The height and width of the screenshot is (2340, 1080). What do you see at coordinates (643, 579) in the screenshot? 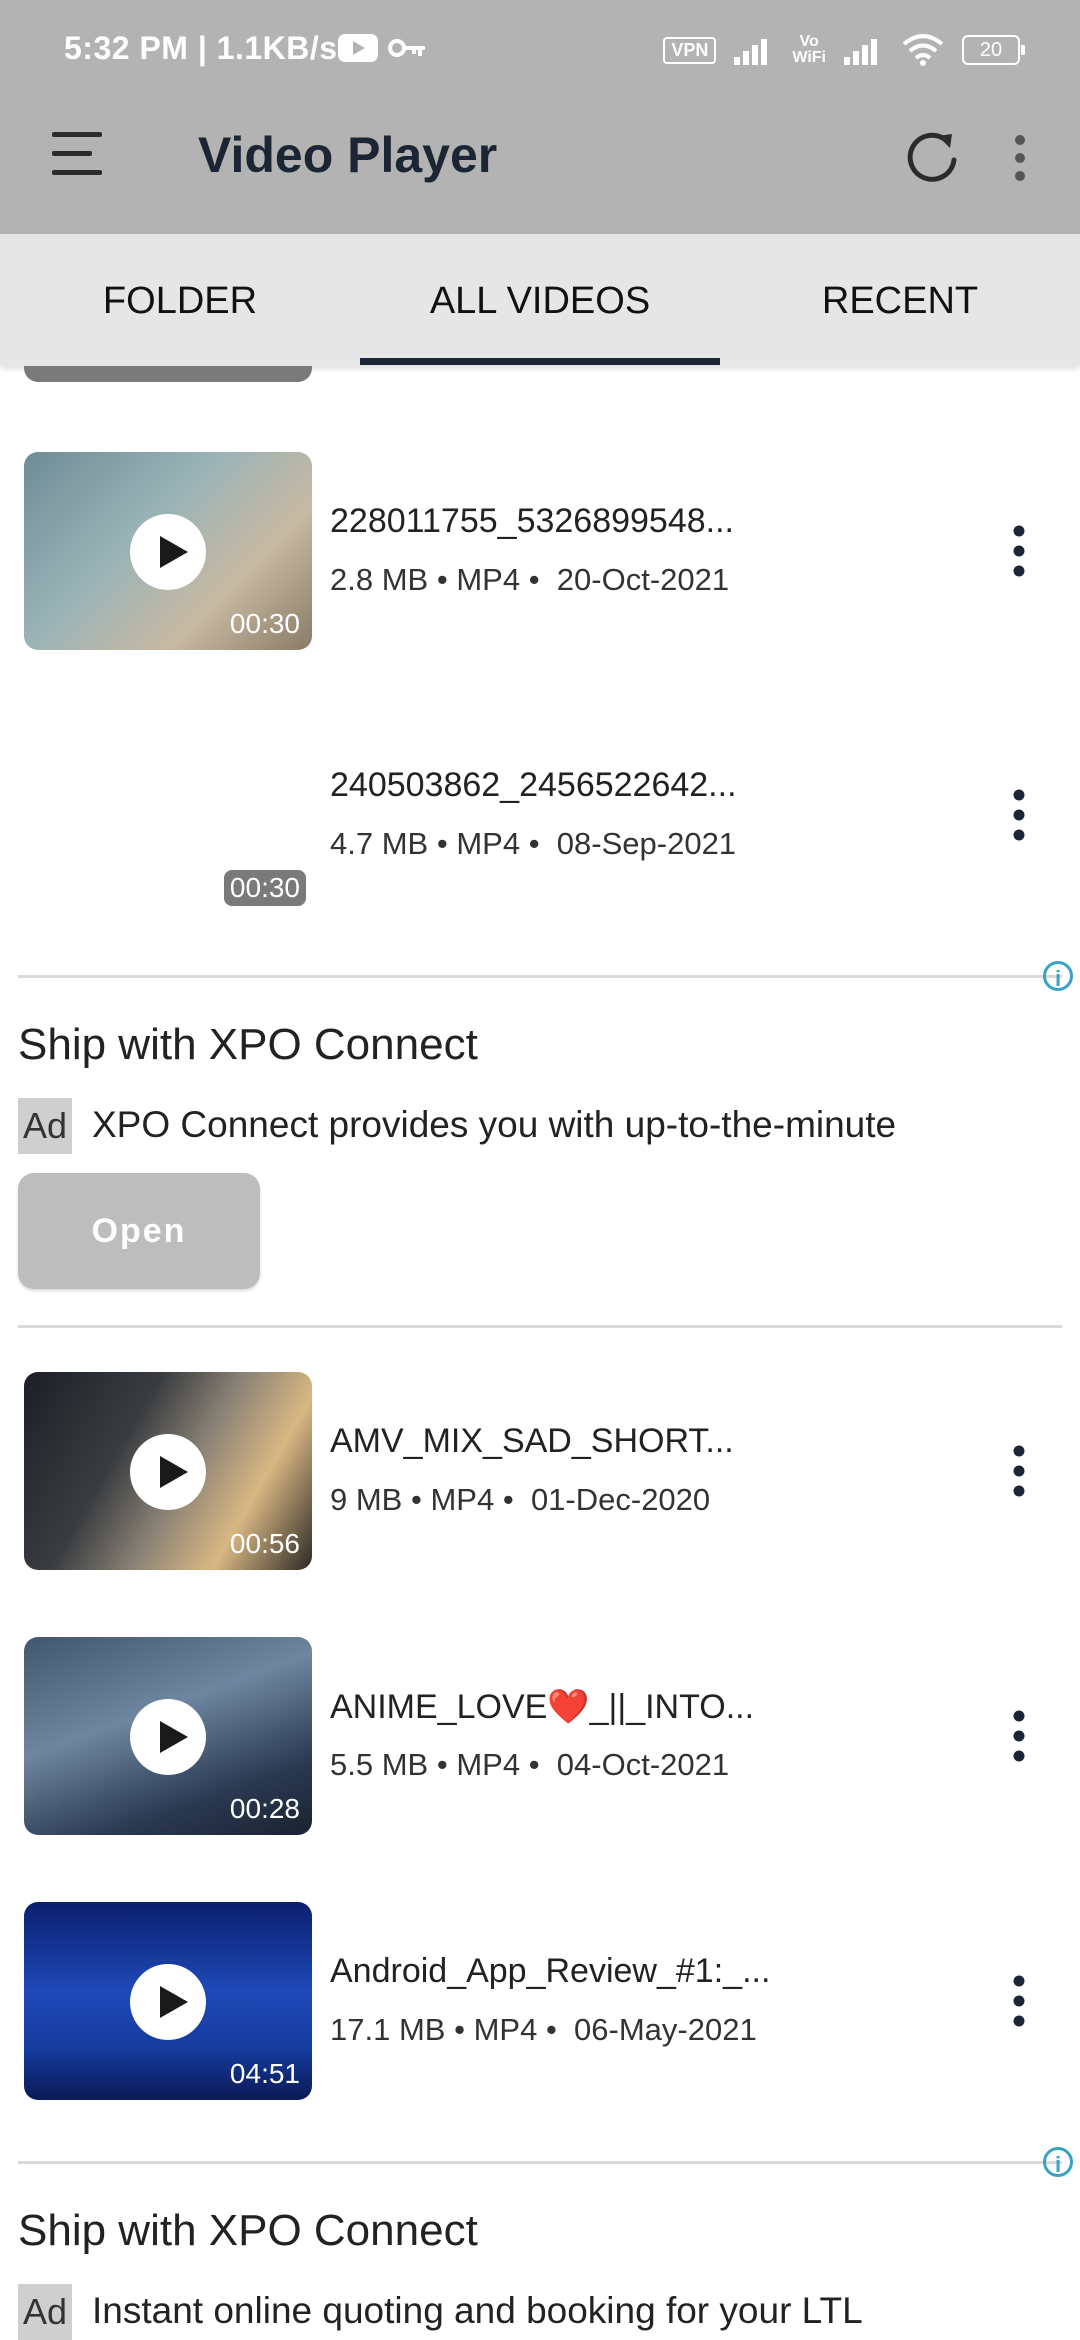
I see `video-date: 20-Oct-2021` at bounding box center [643, 579].